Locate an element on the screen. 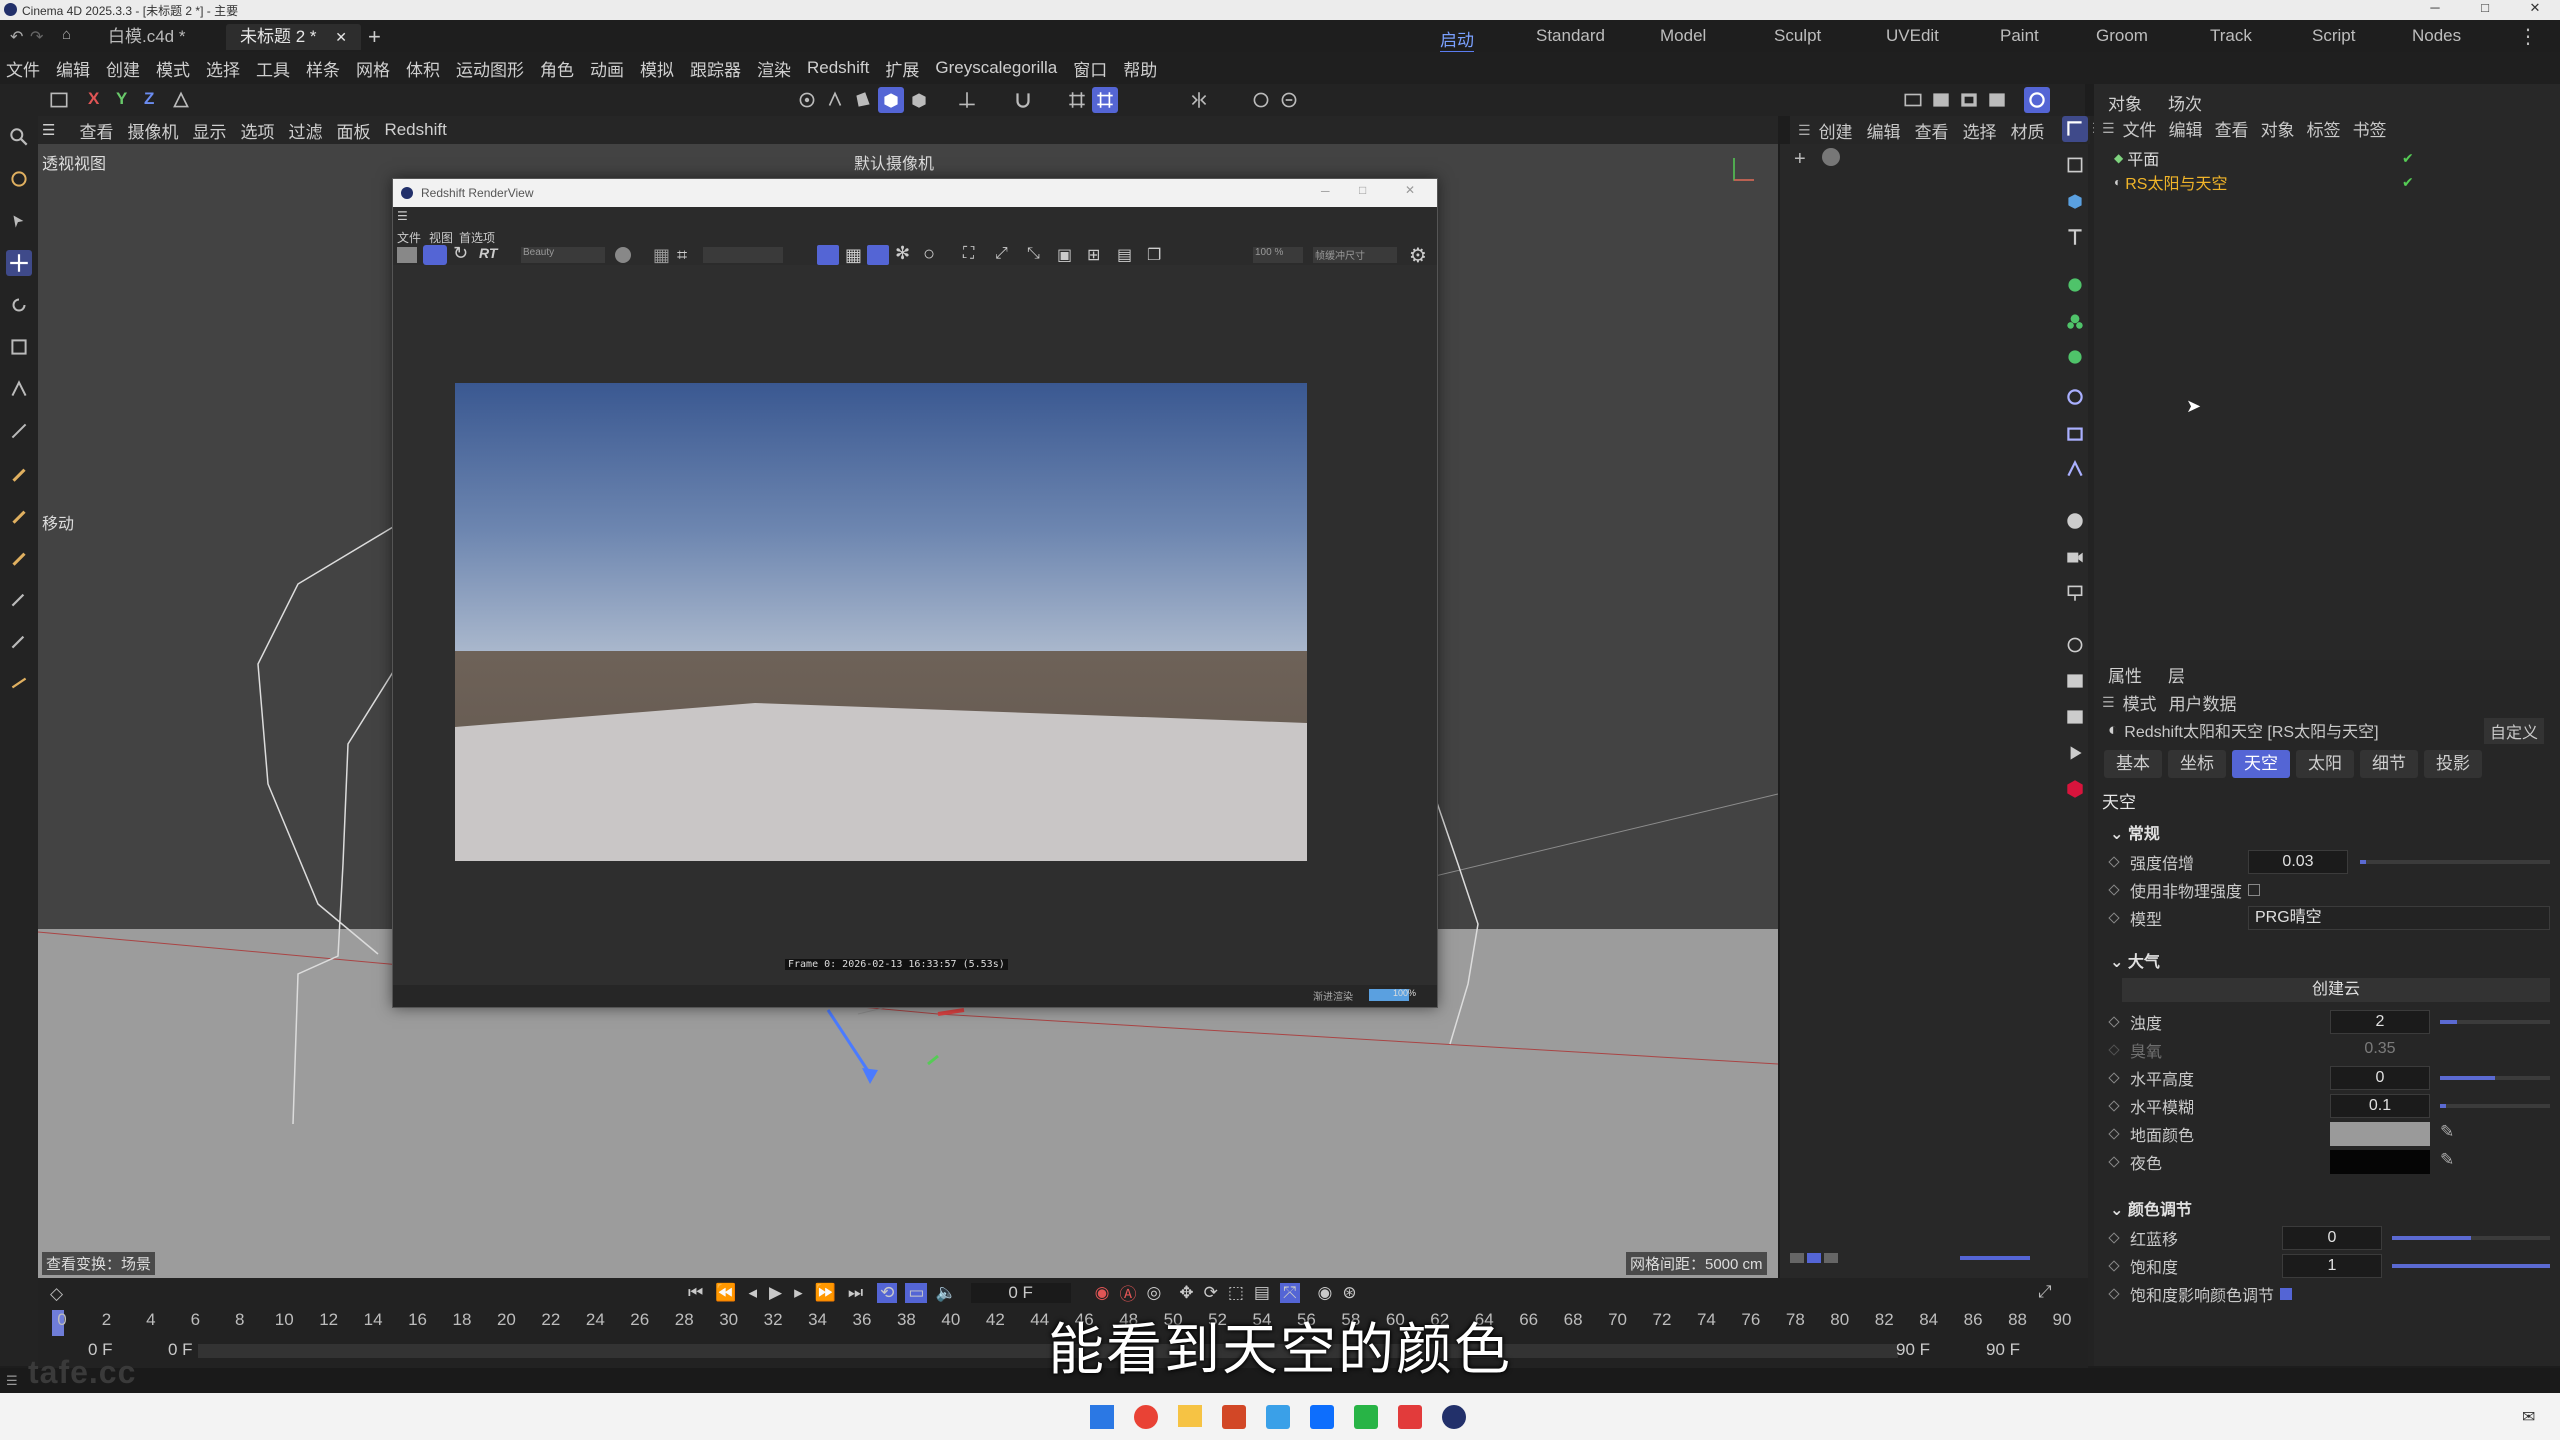 The height and width of the screenshot is (1440, 2560). brush-icon is located at coordinates (19, 599).